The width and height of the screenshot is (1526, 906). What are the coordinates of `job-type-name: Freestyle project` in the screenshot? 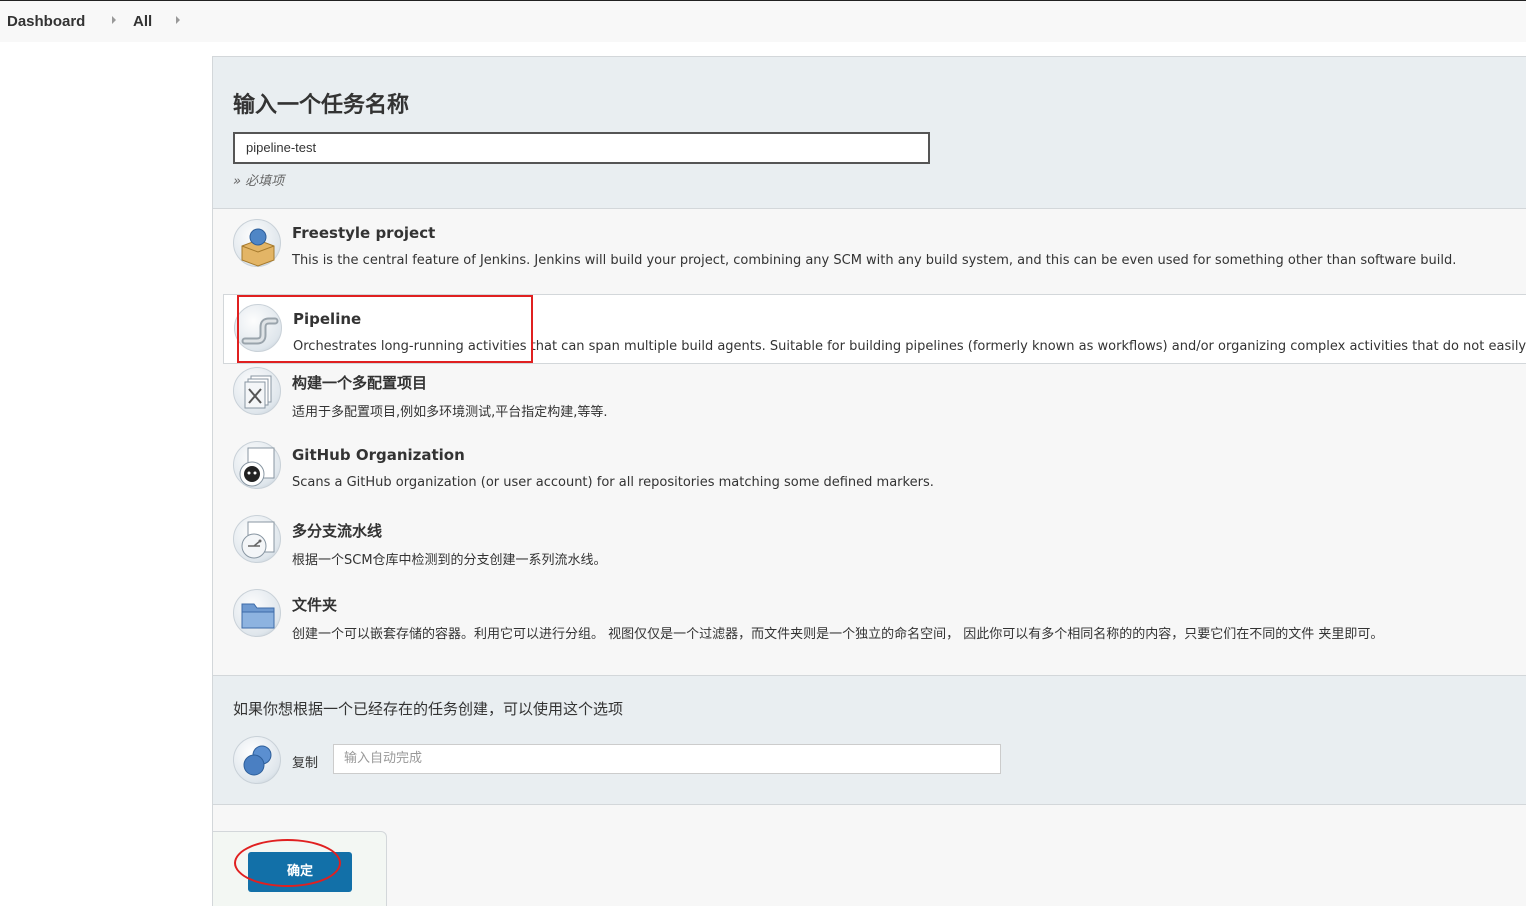 It's located at (364, 233).